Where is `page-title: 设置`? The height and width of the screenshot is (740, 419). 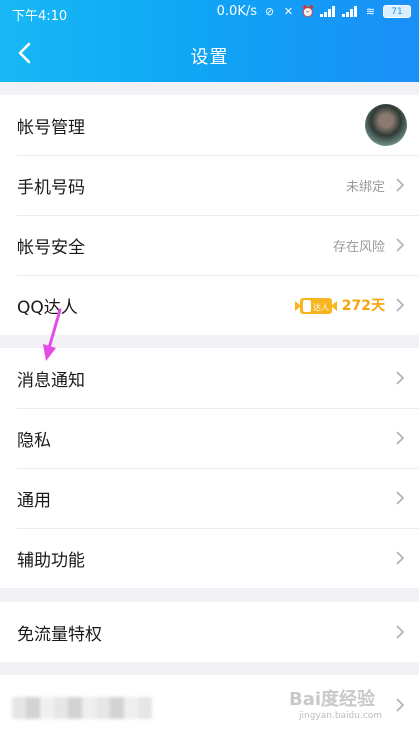
page-title: 设置 is located at coordinates (209, 57).